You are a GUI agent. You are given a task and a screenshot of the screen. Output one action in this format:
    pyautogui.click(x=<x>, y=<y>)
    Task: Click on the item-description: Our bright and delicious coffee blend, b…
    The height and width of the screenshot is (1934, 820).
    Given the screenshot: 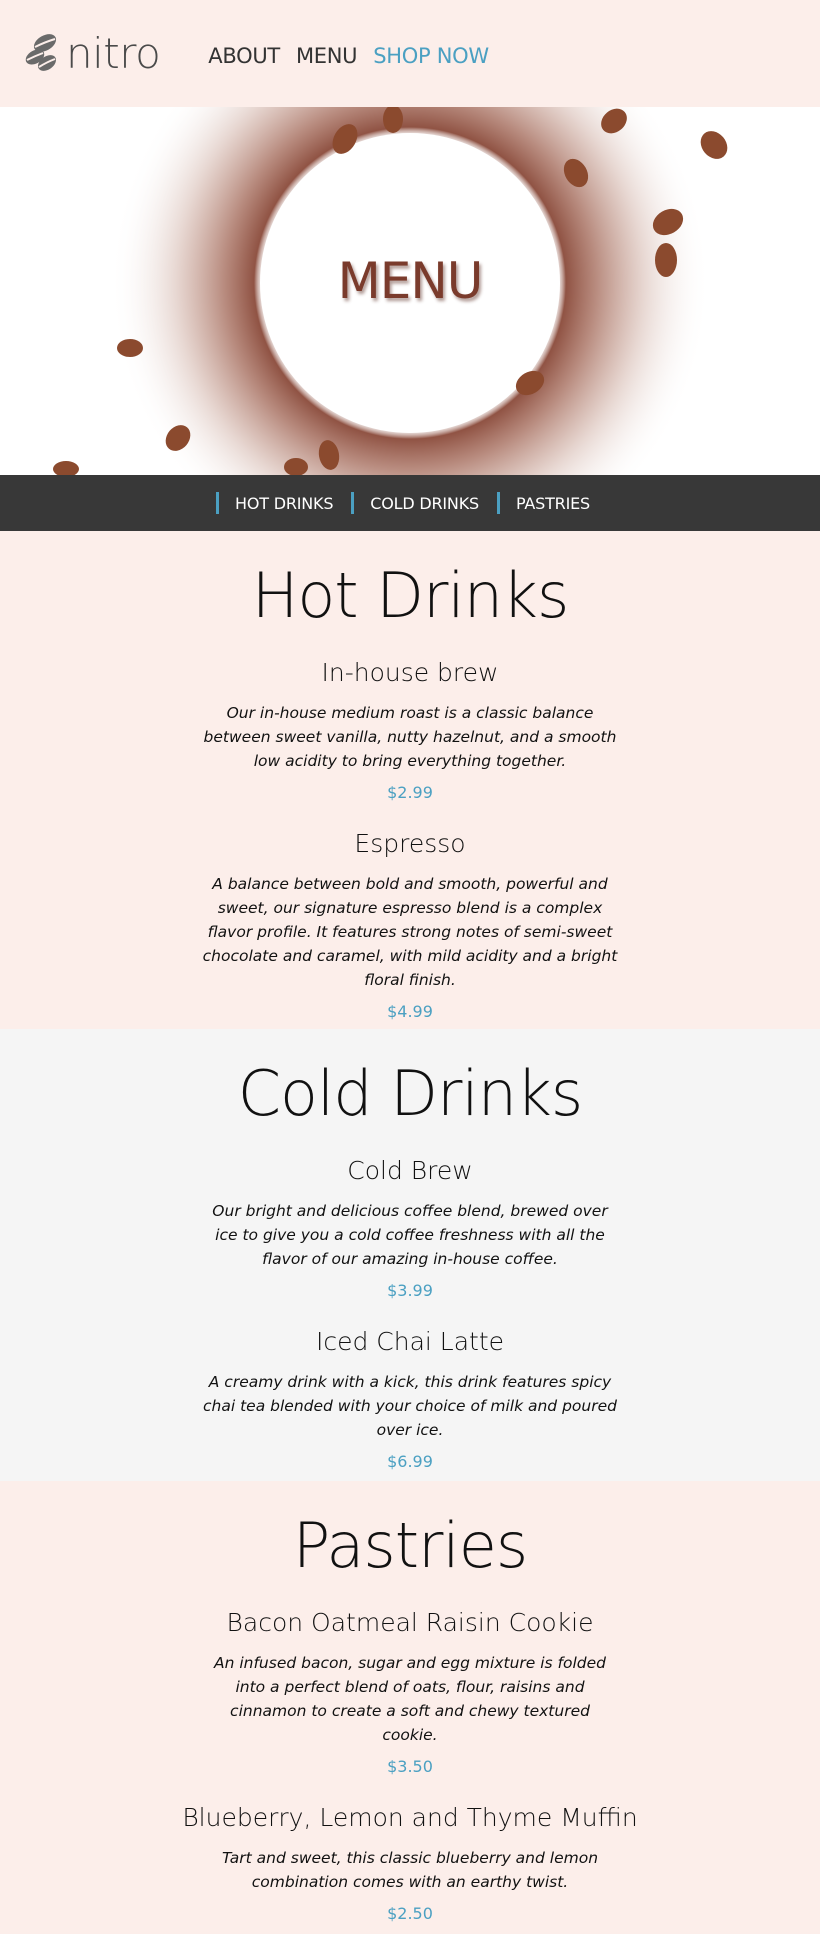 What is the action you would take?
    pyautogui.click(x=410, y=1235)
    